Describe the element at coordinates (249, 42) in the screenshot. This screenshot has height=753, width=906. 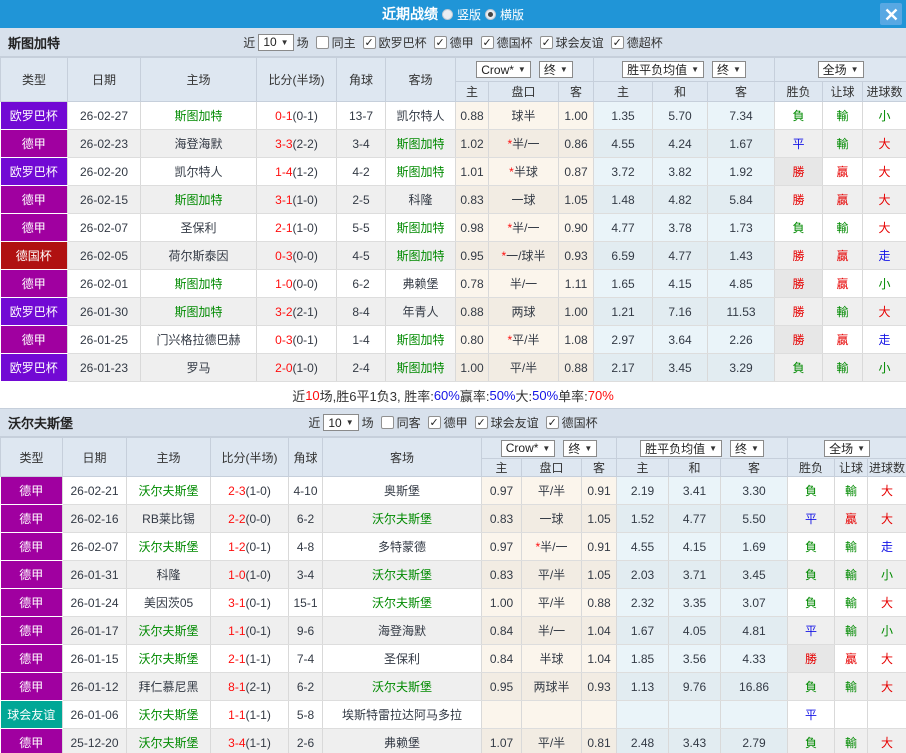
I see `near-label: 近` at that location.